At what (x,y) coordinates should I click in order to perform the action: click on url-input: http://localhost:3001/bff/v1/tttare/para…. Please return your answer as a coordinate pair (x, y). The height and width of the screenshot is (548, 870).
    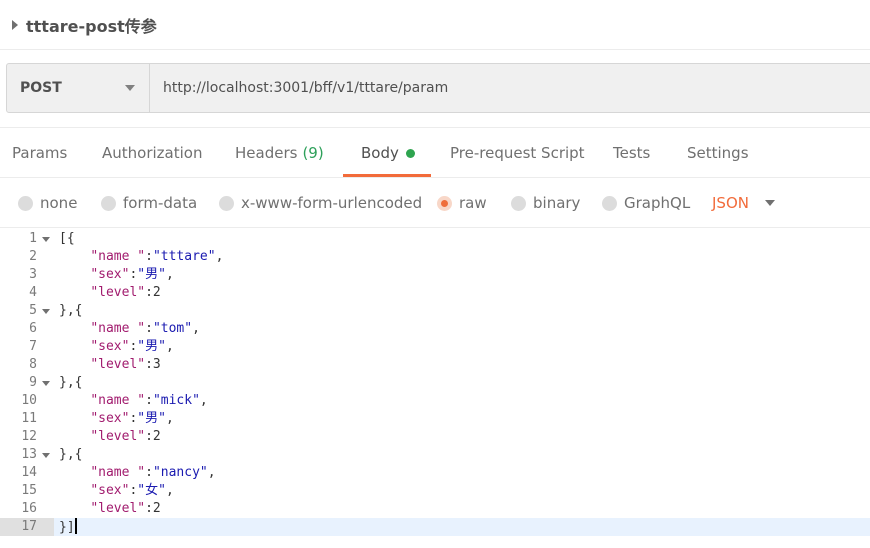
    Looking at the image, I should click on (510, 88).